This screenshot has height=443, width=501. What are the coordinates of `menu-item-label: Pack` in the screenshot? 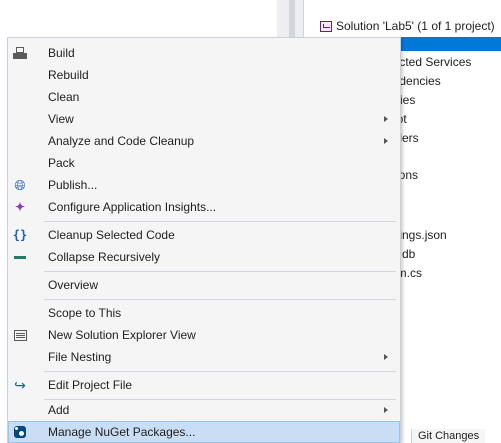 It's located at (61, 163).